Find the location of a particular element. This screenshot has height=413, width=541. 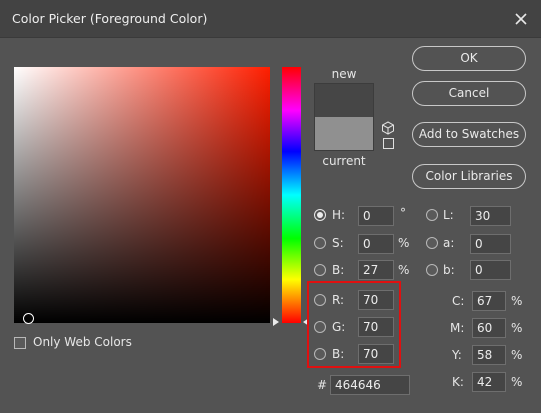

k-label: K: is located at coordinates (458, 382).